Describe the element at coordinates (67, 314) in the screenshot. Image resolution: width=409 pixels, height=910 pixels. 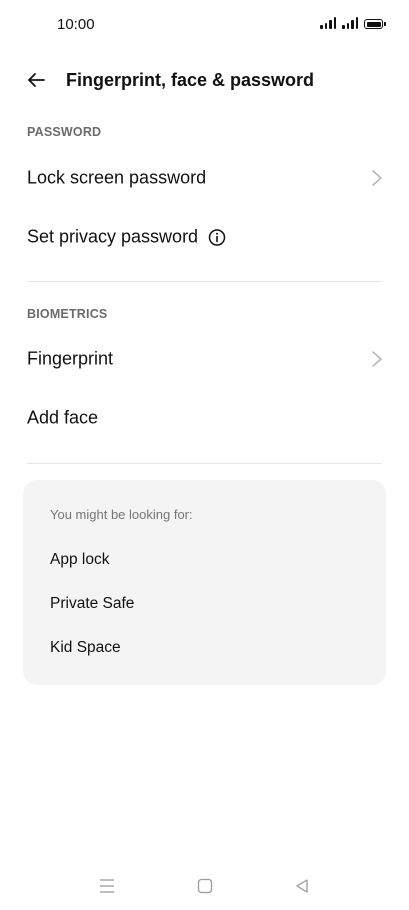
I see `section-heading-biometrics: BIOMETRICS` at that location.